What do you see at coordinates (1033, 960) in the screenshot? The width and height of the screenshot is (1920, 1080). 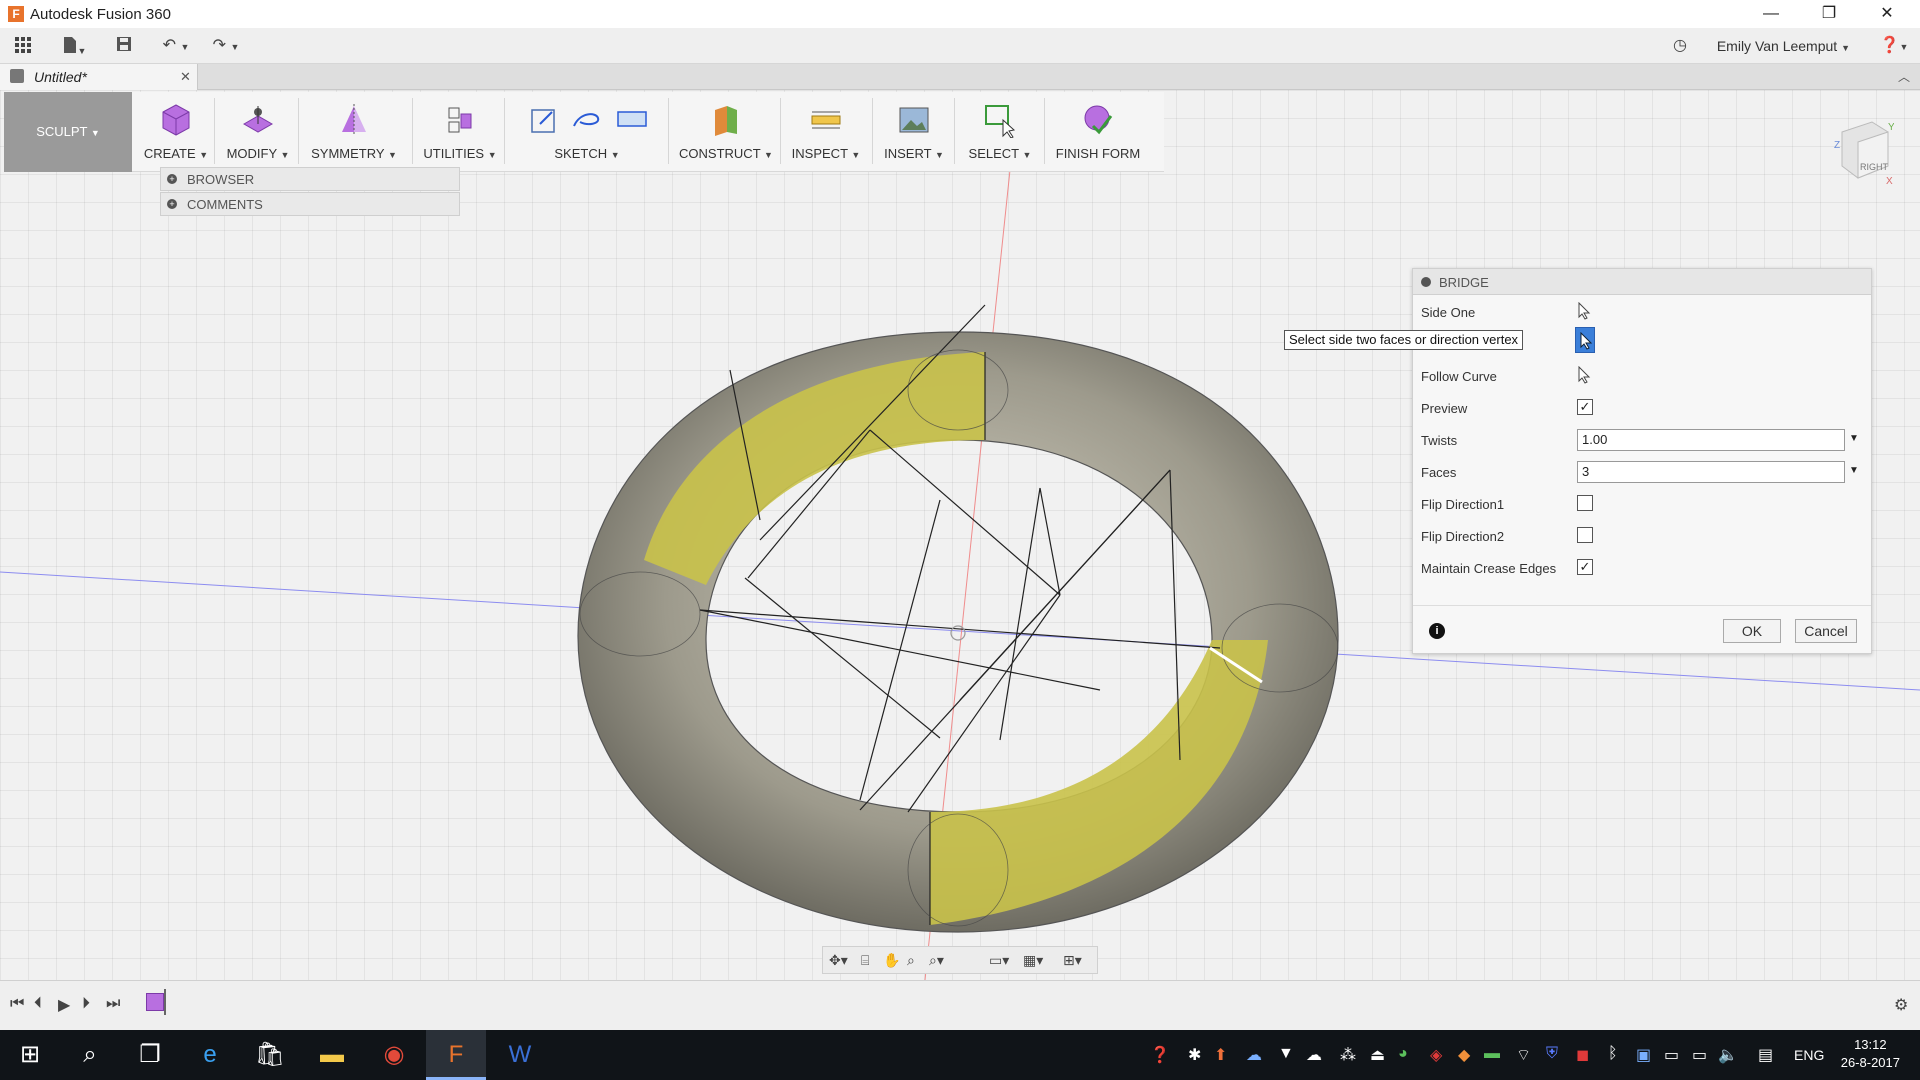 I see `grid-settings-icon: ▦▾` at bounding box center [1033, 960].